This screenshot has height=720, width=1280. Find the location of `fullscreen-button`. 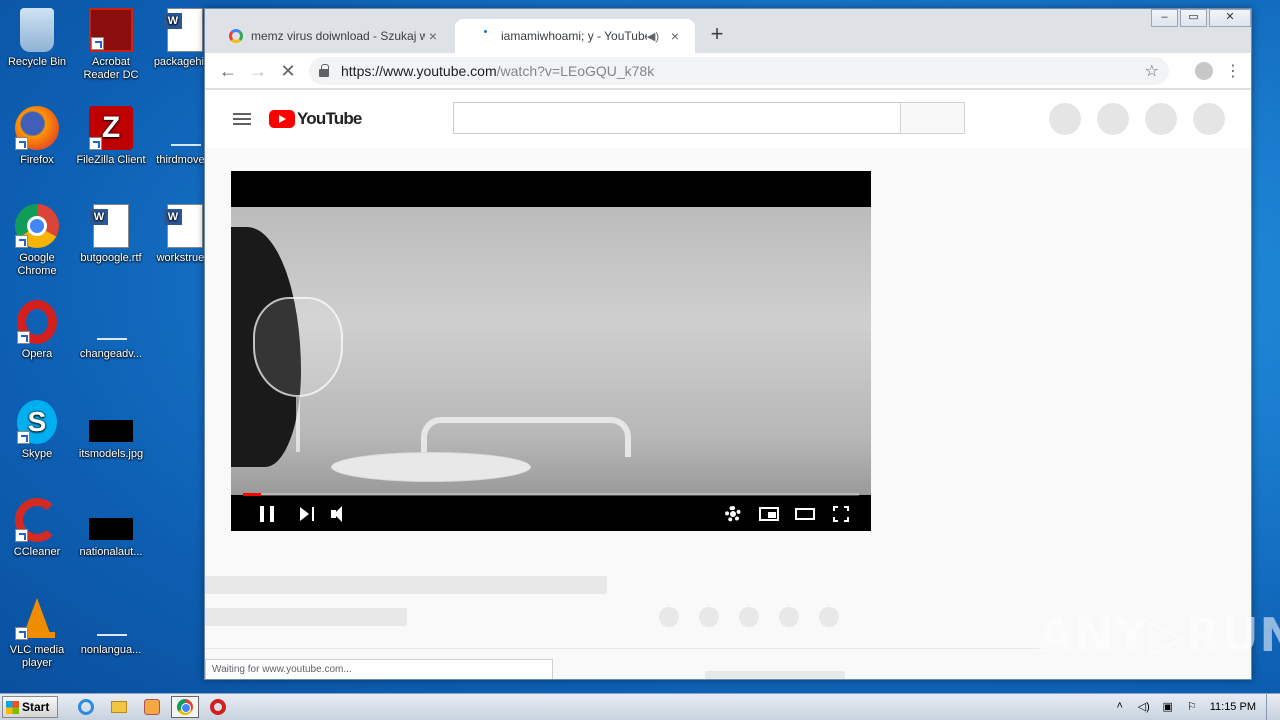

fullscreen-button is located at coordinates (841, 514).